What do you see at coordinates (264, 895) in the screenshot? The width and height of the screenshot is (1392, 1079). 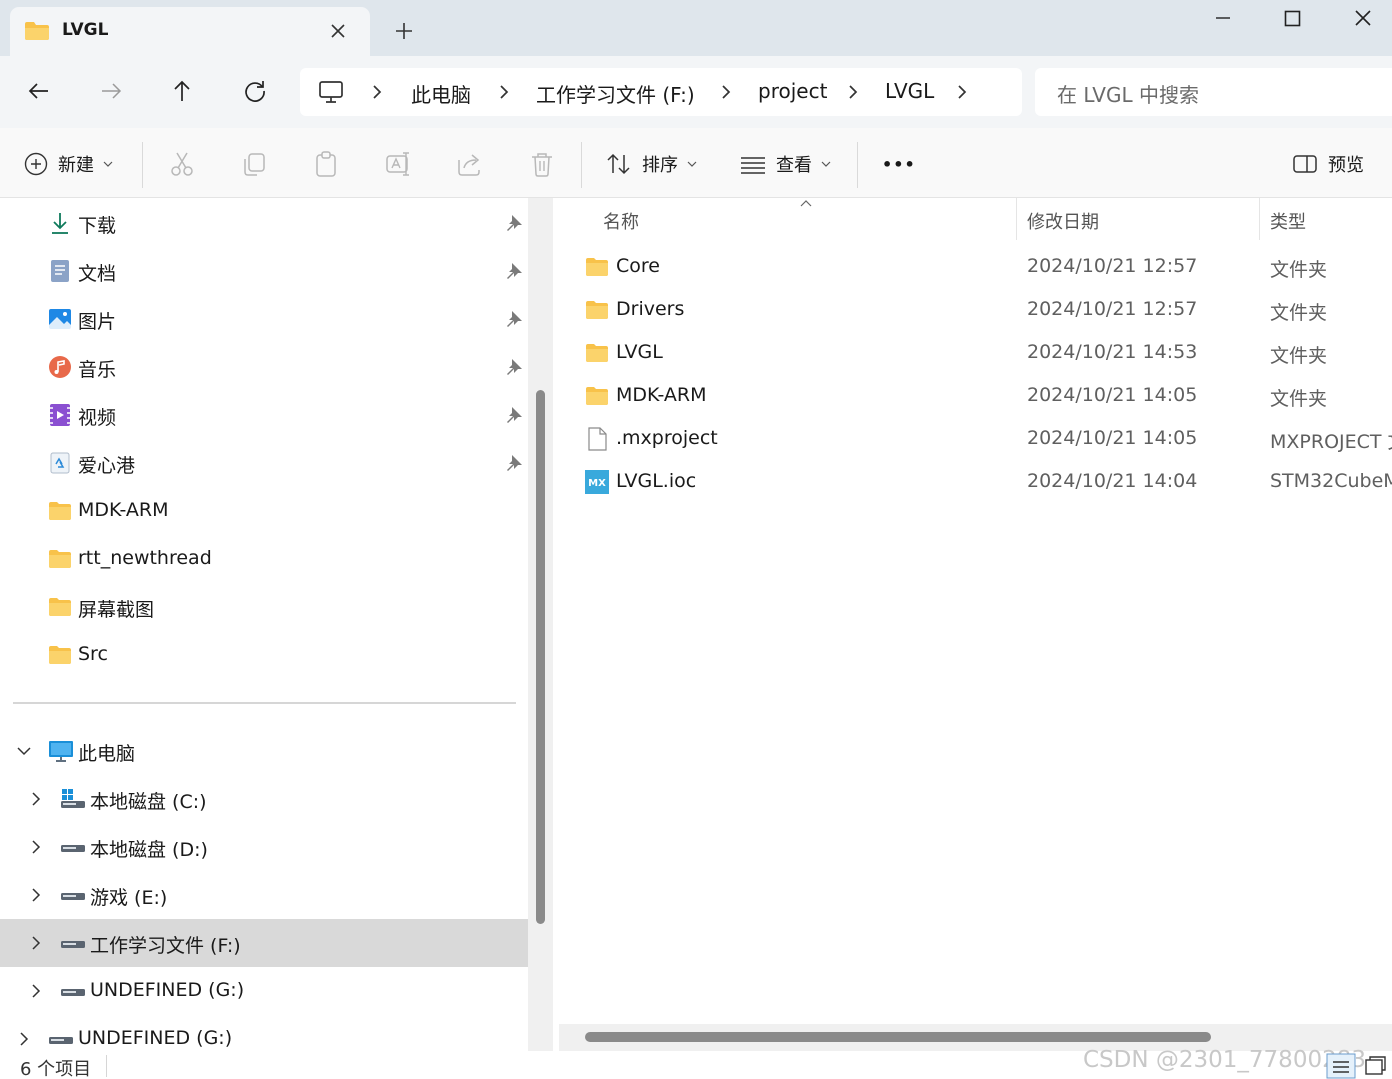 I see `tree-item-drive-e: 游戏 (E:)` at bounding box center [264, 895].